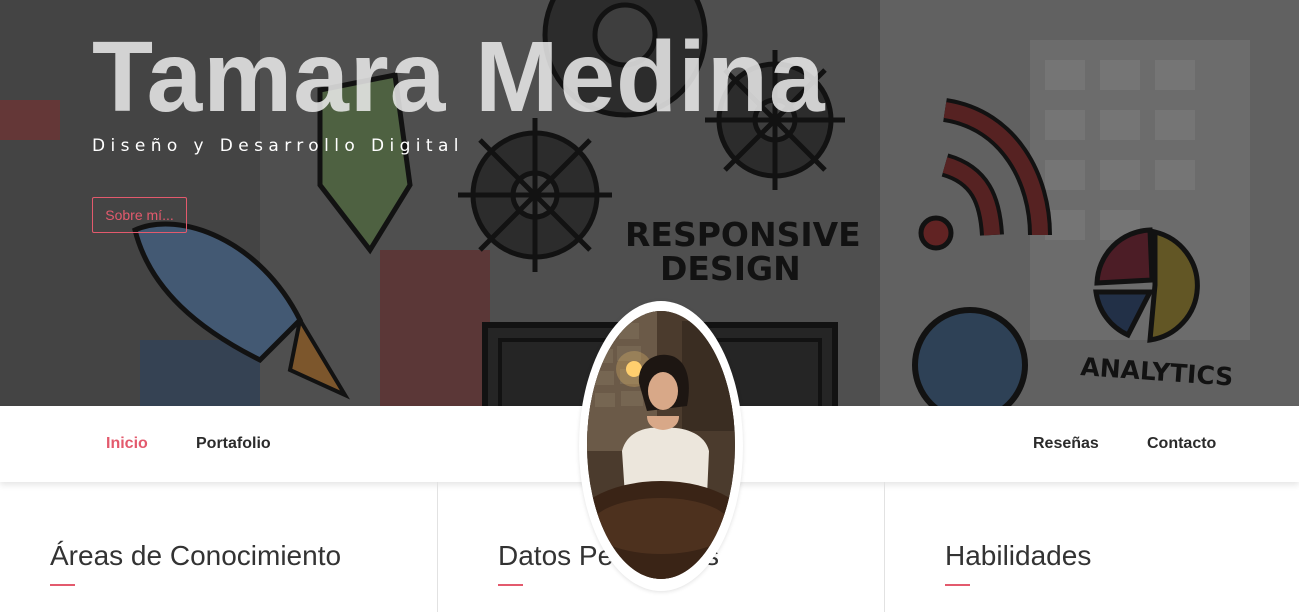  Describe the element at coordinates (278, 146) in the screenshot. I see `hero-subtitle: Diseño y Desarrollo Digital` at that location.